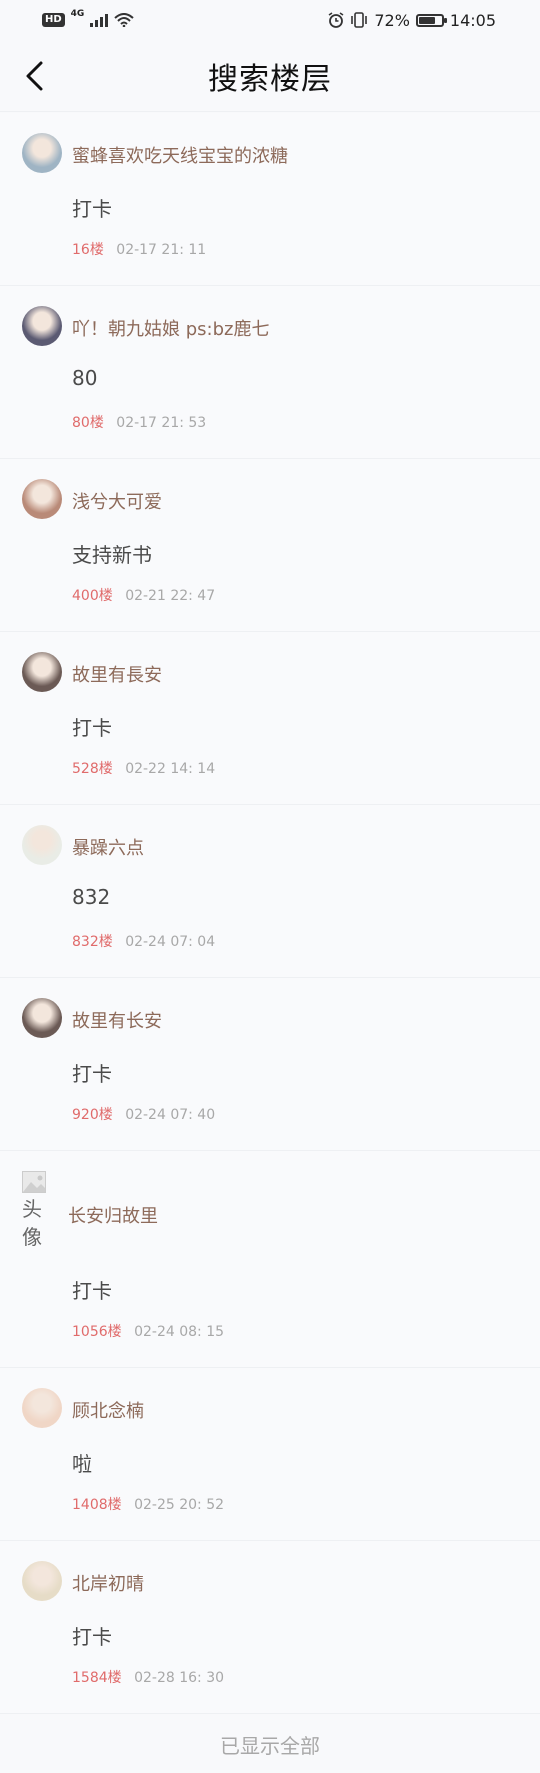 This screenshot has height=1773, width=540. I want to click on nickname: 暴躁六点, so click(108, 847).